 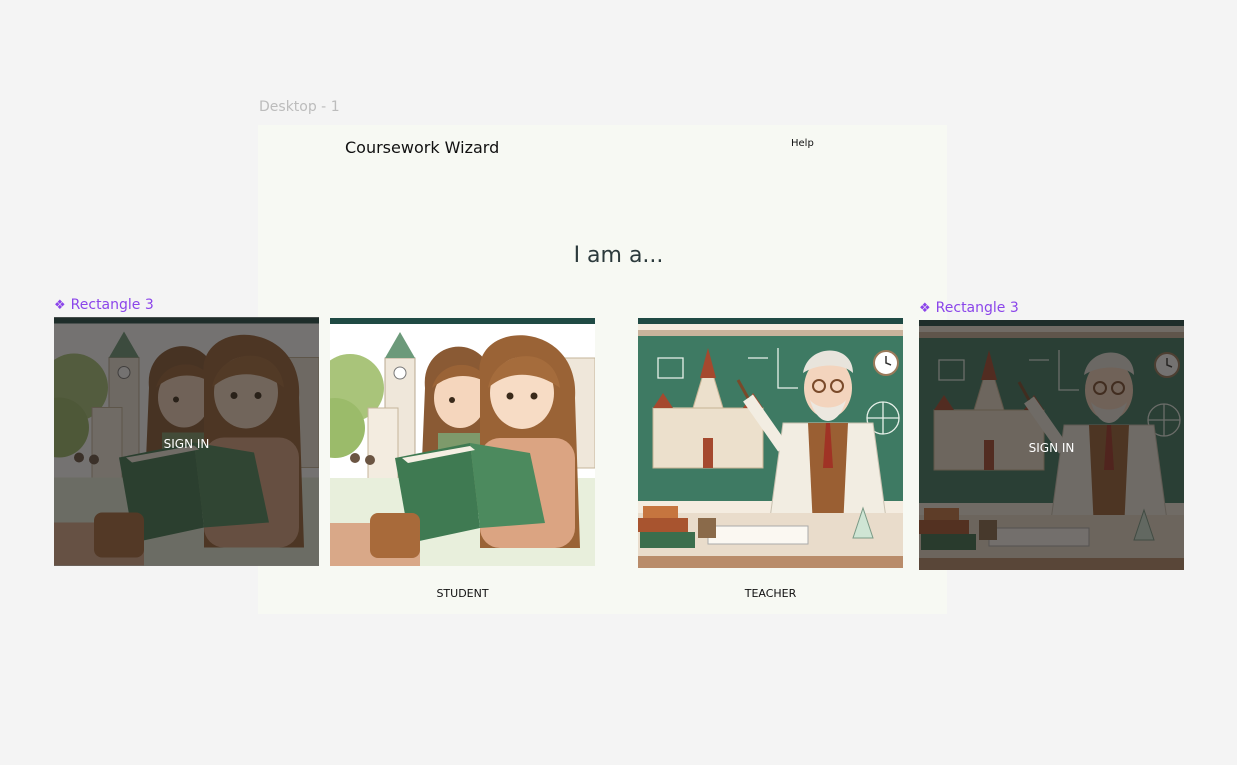 I want to click on teacher-signin-component: SIGN IN, so click(x=1051, y=445).